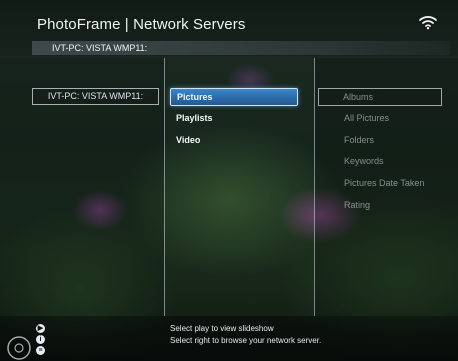 Image resolution: width=458 pixels, height=361 pixels. What do you see at coordinates (40, 350) in the screenshot?
I see `menu-button-icon: ≡` at bounding box center [40, 350].